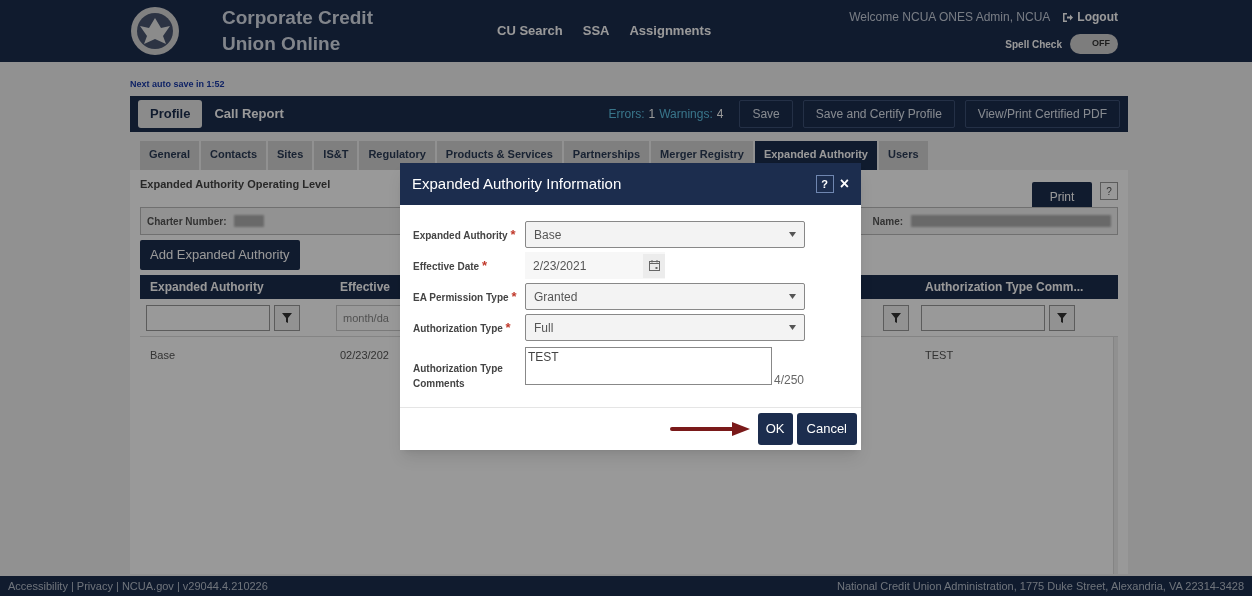 The width and height of the screenshot is (1252, 596). I want to click on seal-logo, so click(155, 31).